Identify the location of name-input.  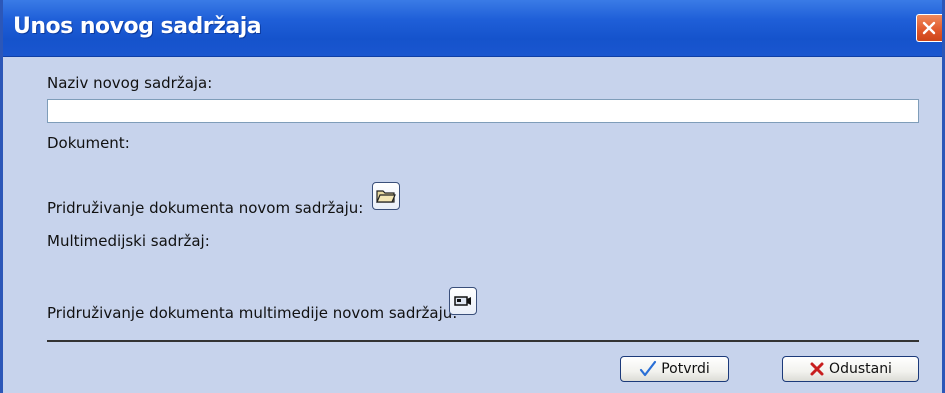
(483, 111).